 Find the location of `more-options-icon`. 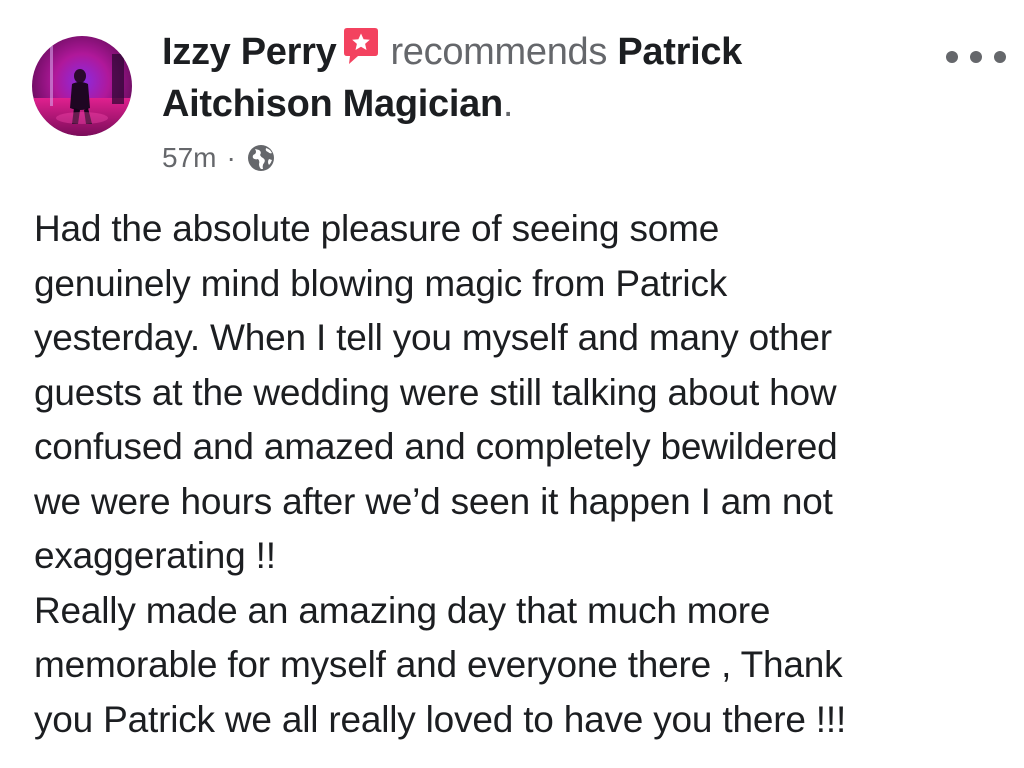

more-options-icon is located at coordinates (952, 57).